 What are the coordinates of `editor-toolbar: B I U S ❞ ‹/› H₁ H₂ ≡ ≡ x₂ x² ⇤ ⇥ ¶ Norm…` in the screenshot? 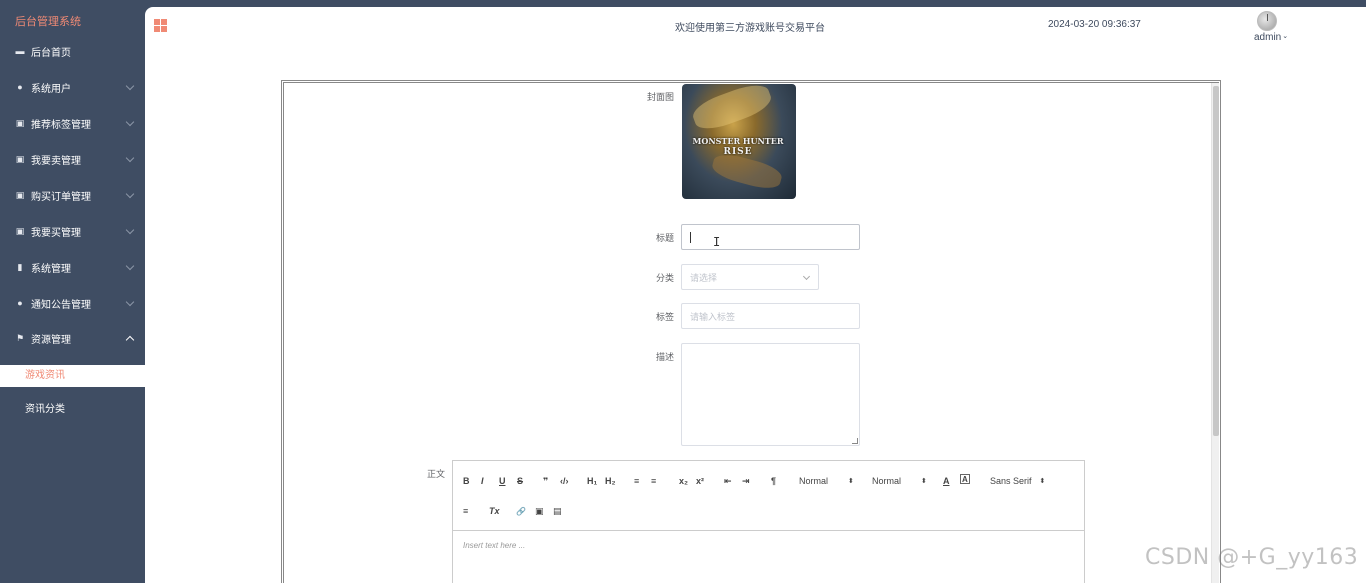 It's located at (768, 496).